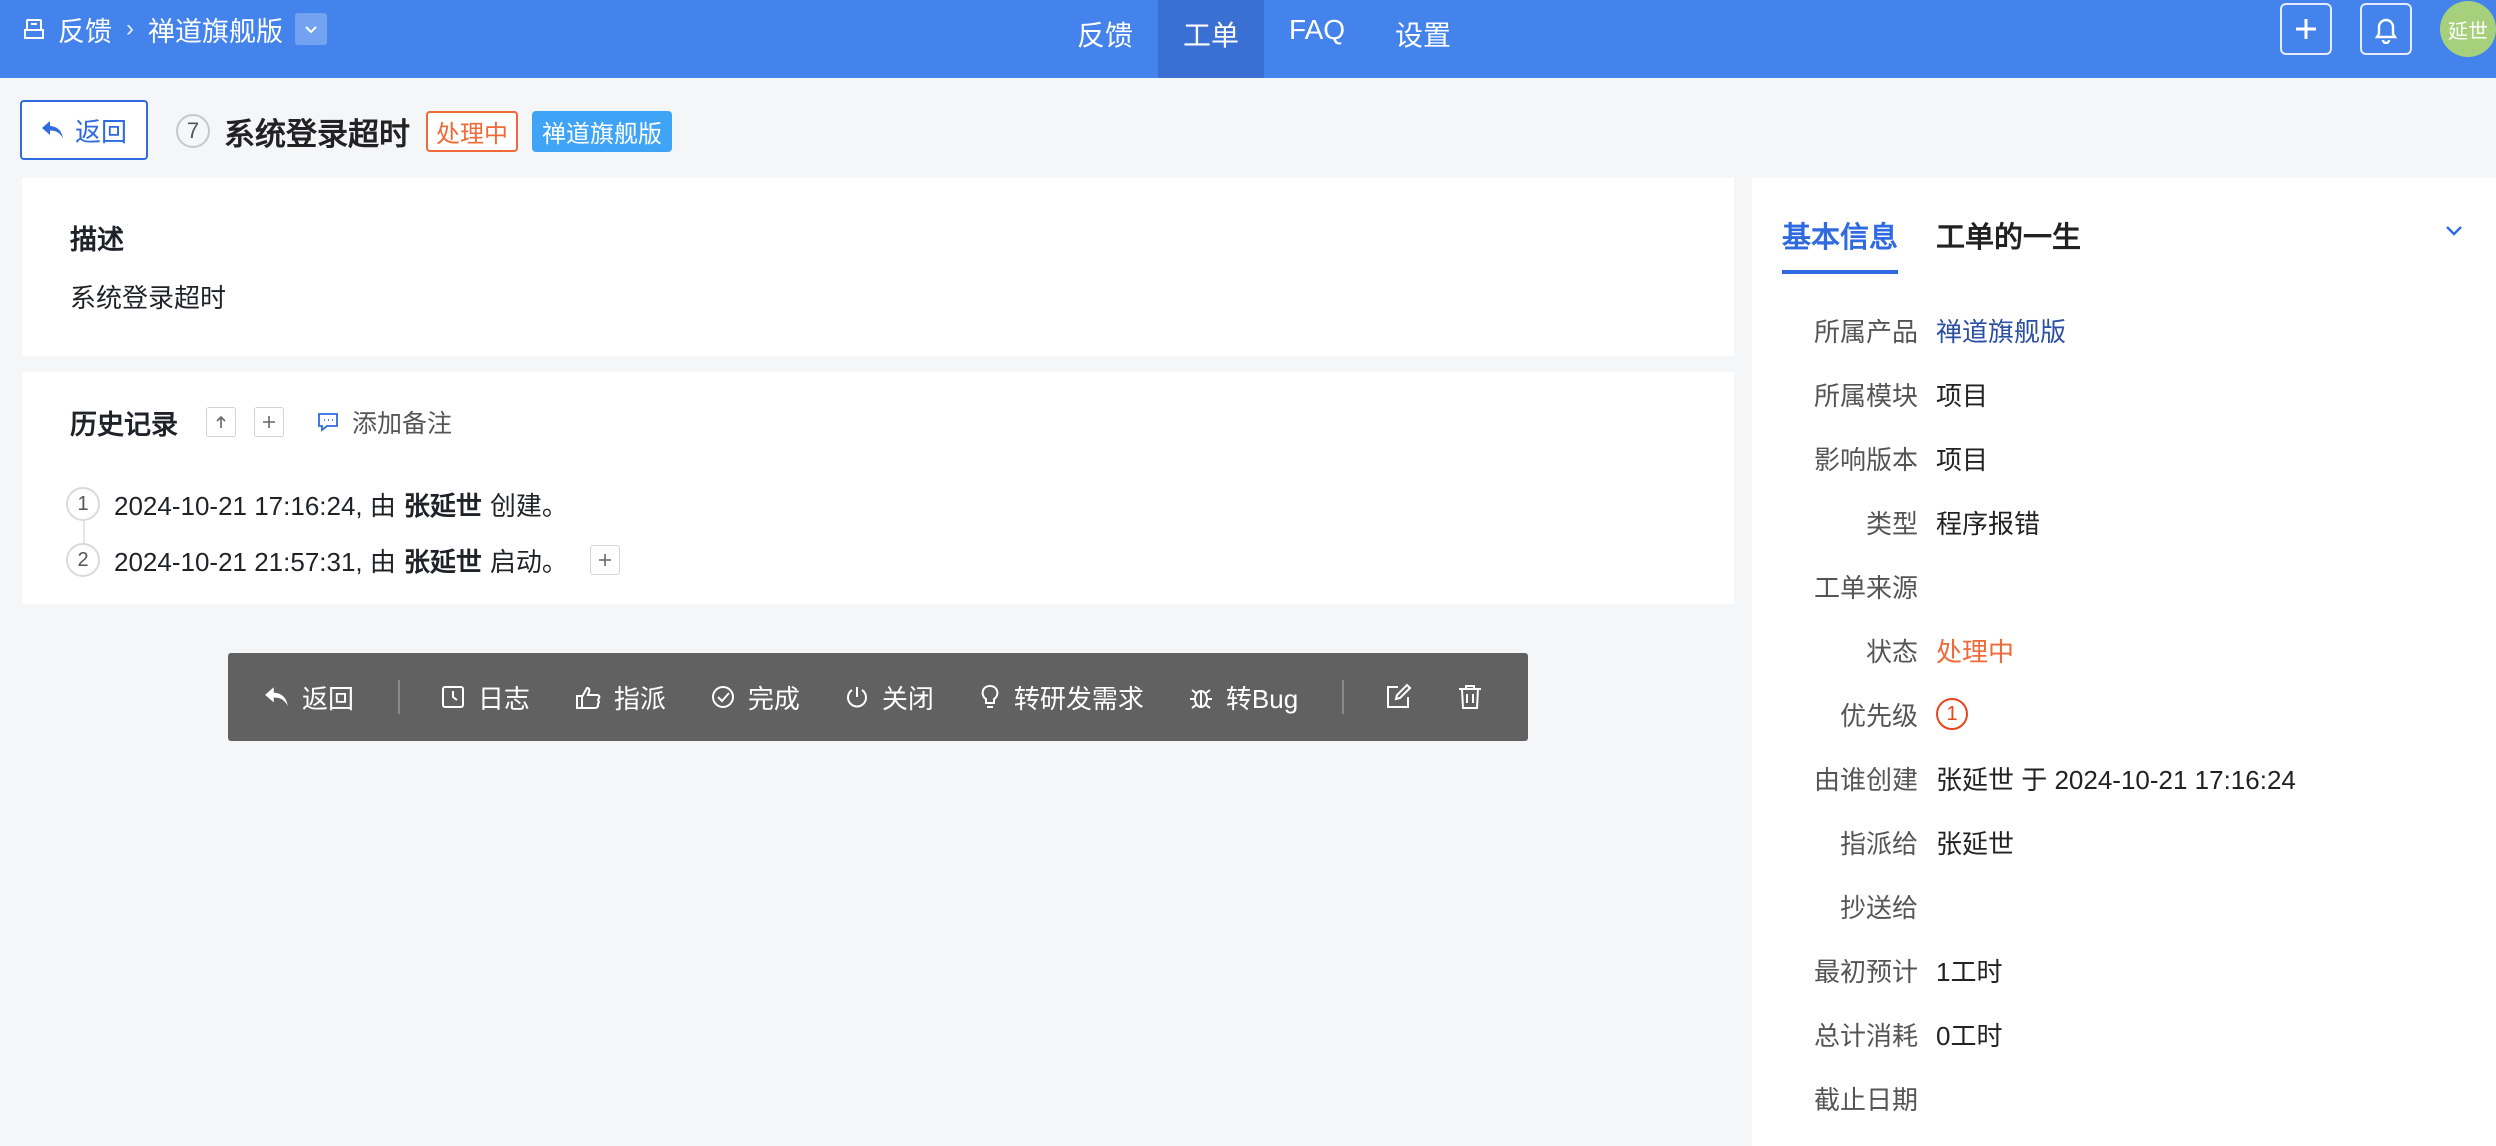  I want to click on back-button-label: 返回, so click(100, 131).